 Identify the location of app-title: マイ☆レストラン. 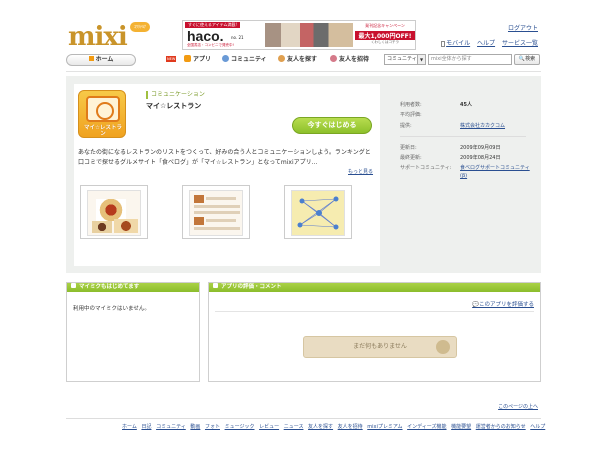
(174, 106).